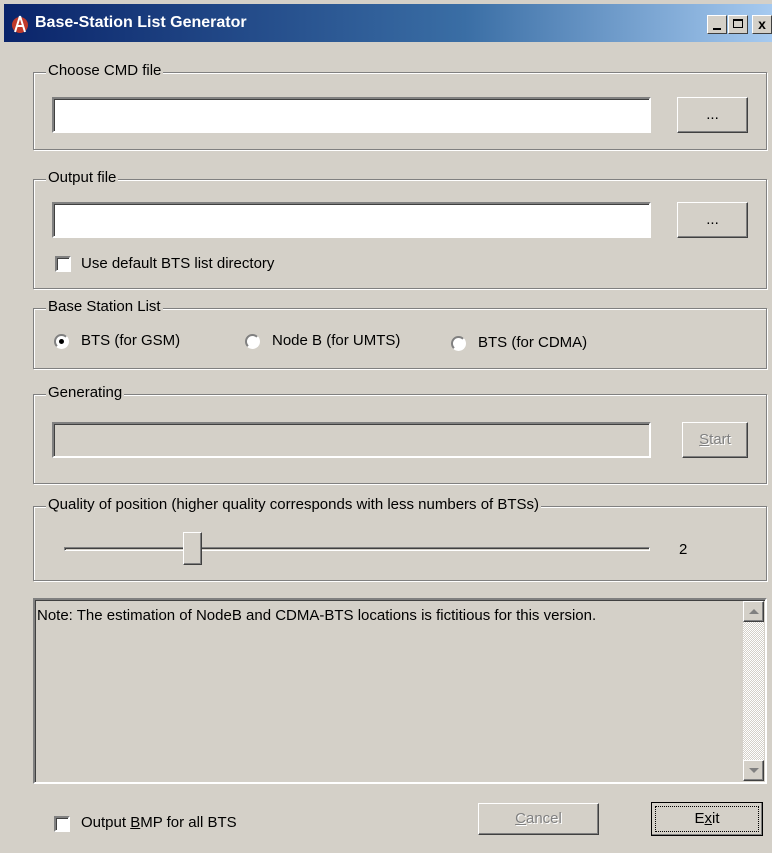  Describe the element at coordinates (20, 24) in the screenshot. I see `app-logo-icon` at that location.